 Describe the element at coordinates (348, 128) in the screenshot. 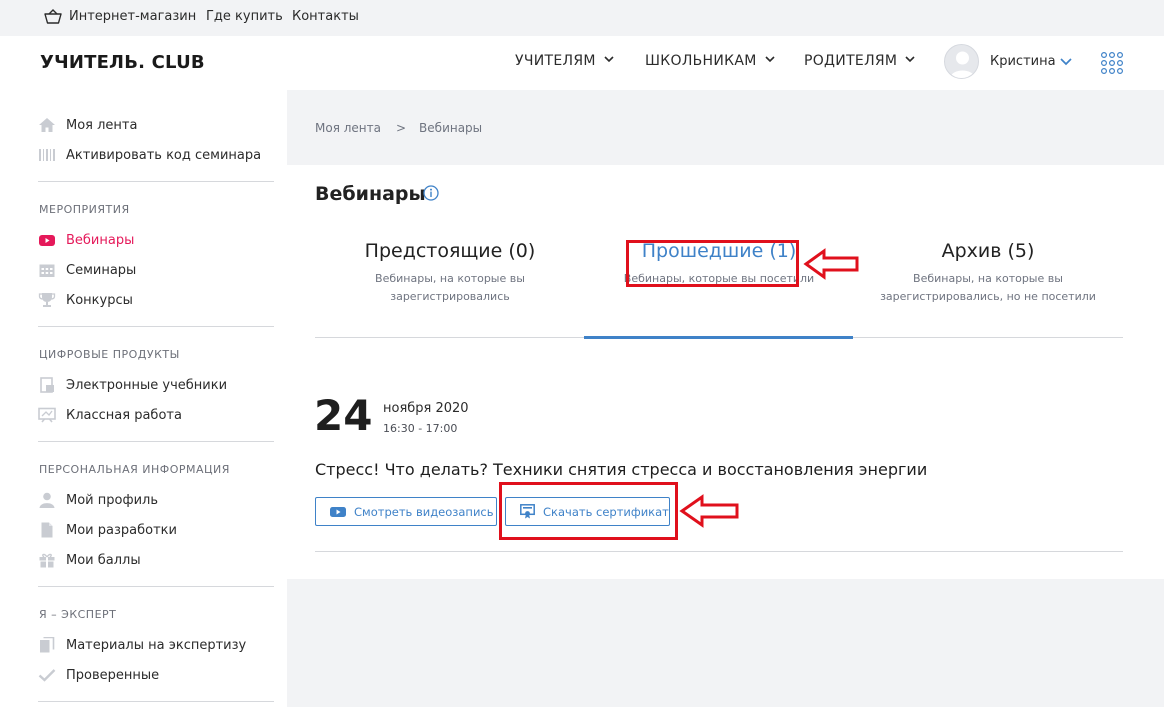

I see `breadcrumb-home: Моя лента` at that location.